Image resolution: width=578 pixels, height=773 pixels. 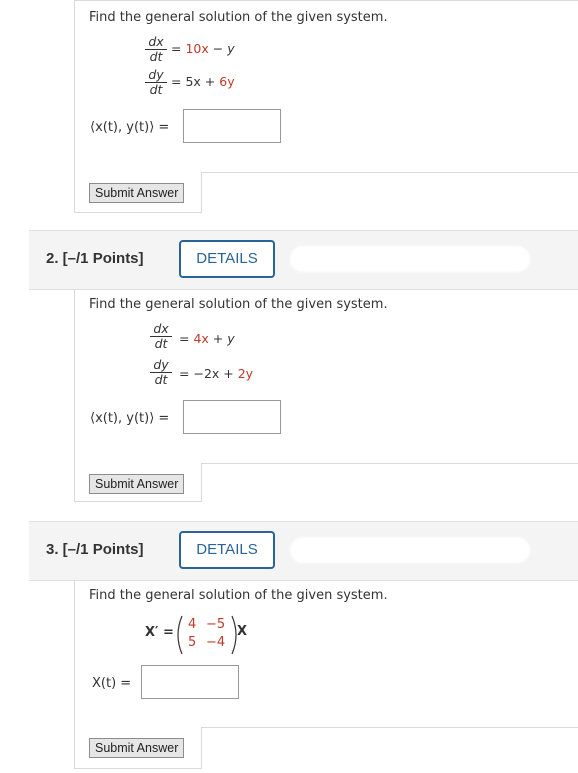 What do you see at coordinates (227, 550) in the screenshot?
I see `q3-details-button: DETAILS` at bounding box center [227, 550].